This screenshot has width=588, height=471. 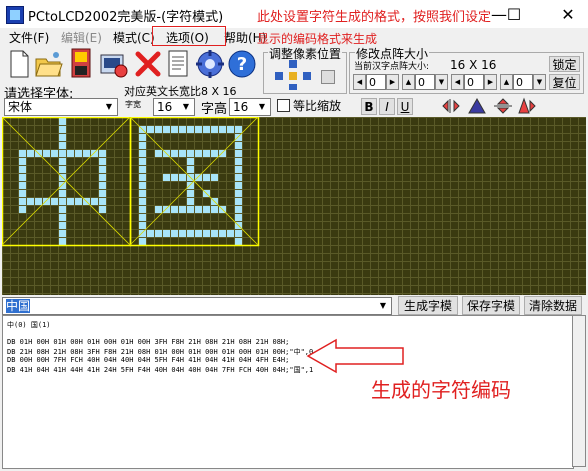 What do you see at coordinates (392, 67) in the screenshot?
I see `current-size-label: 当前汉字点阵大小:` at bounding box center [392, 67].